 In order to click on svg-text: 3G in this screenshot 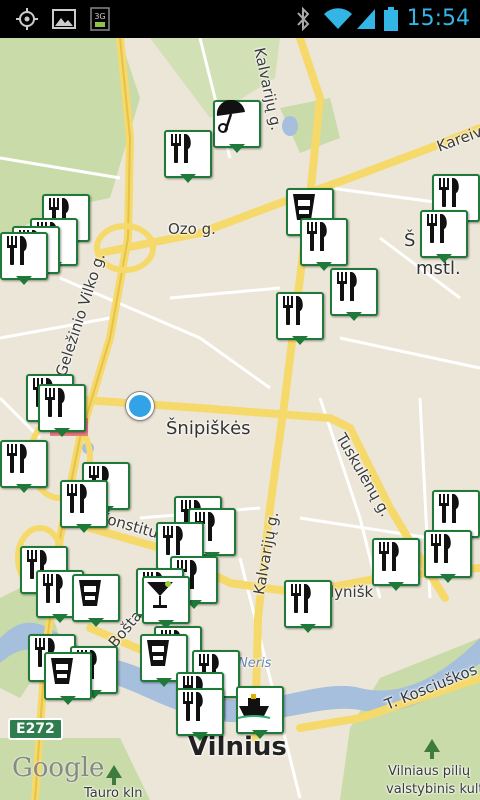, I will do `click(99, 16)`.